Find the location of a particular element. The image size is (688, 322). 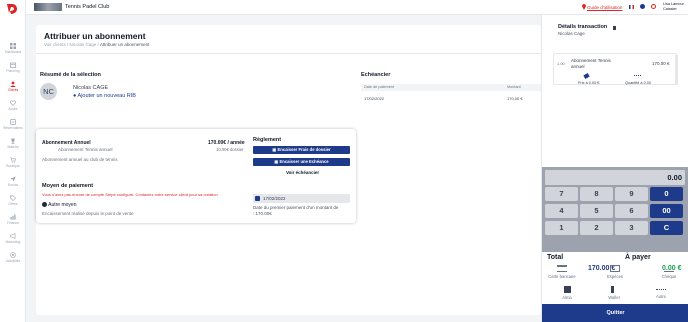

sidebar-item-label: Finance is located at coordinates (13, 223).